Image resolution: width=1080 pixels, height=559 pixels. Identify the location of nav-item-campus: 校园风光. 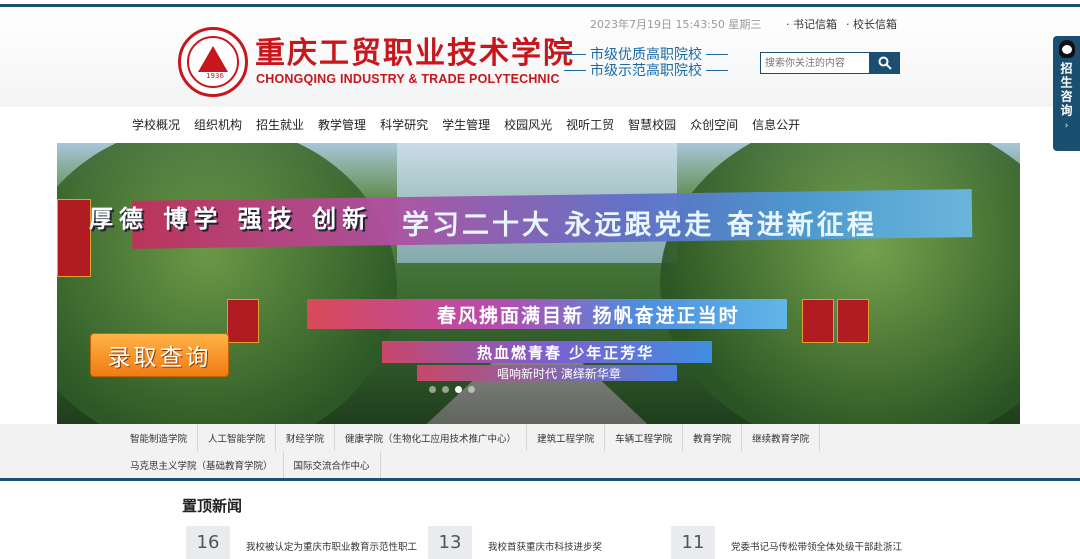
(528, 124).